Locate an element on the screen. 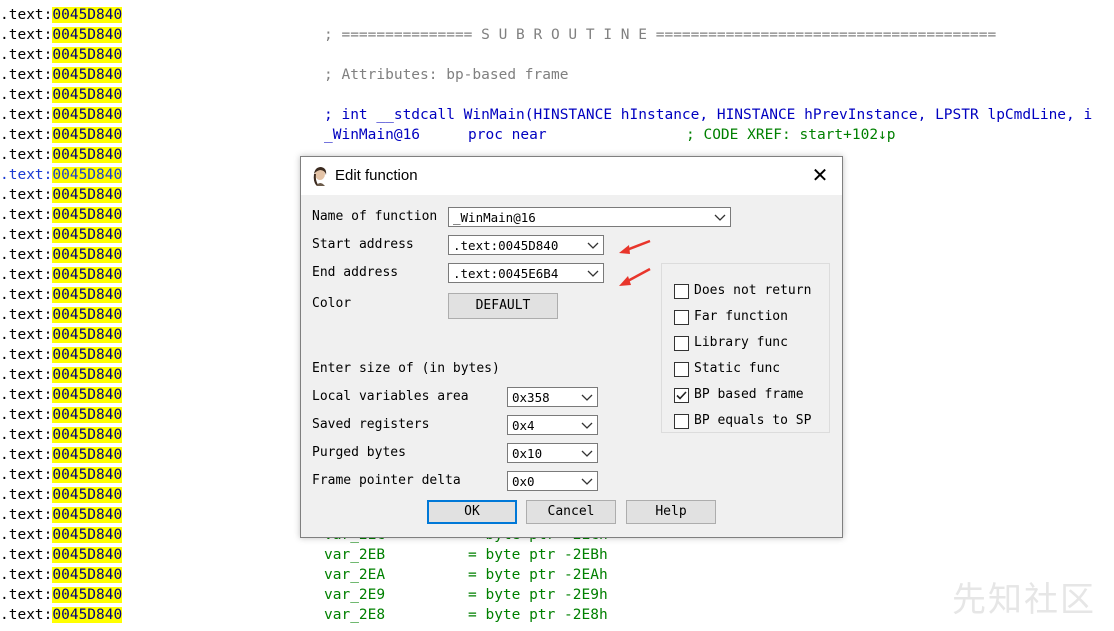 Image resolution: width=1114 pixels, height=631 pixels. saved-registers-combo: 0x4 is located at coordinates (552, 425).